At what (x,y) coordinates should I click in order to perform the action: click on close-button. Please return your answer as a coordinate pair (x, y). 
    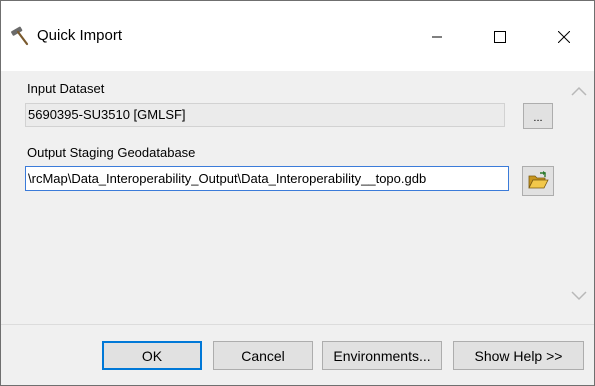
    Looking at the image, I should click on (564, 37).